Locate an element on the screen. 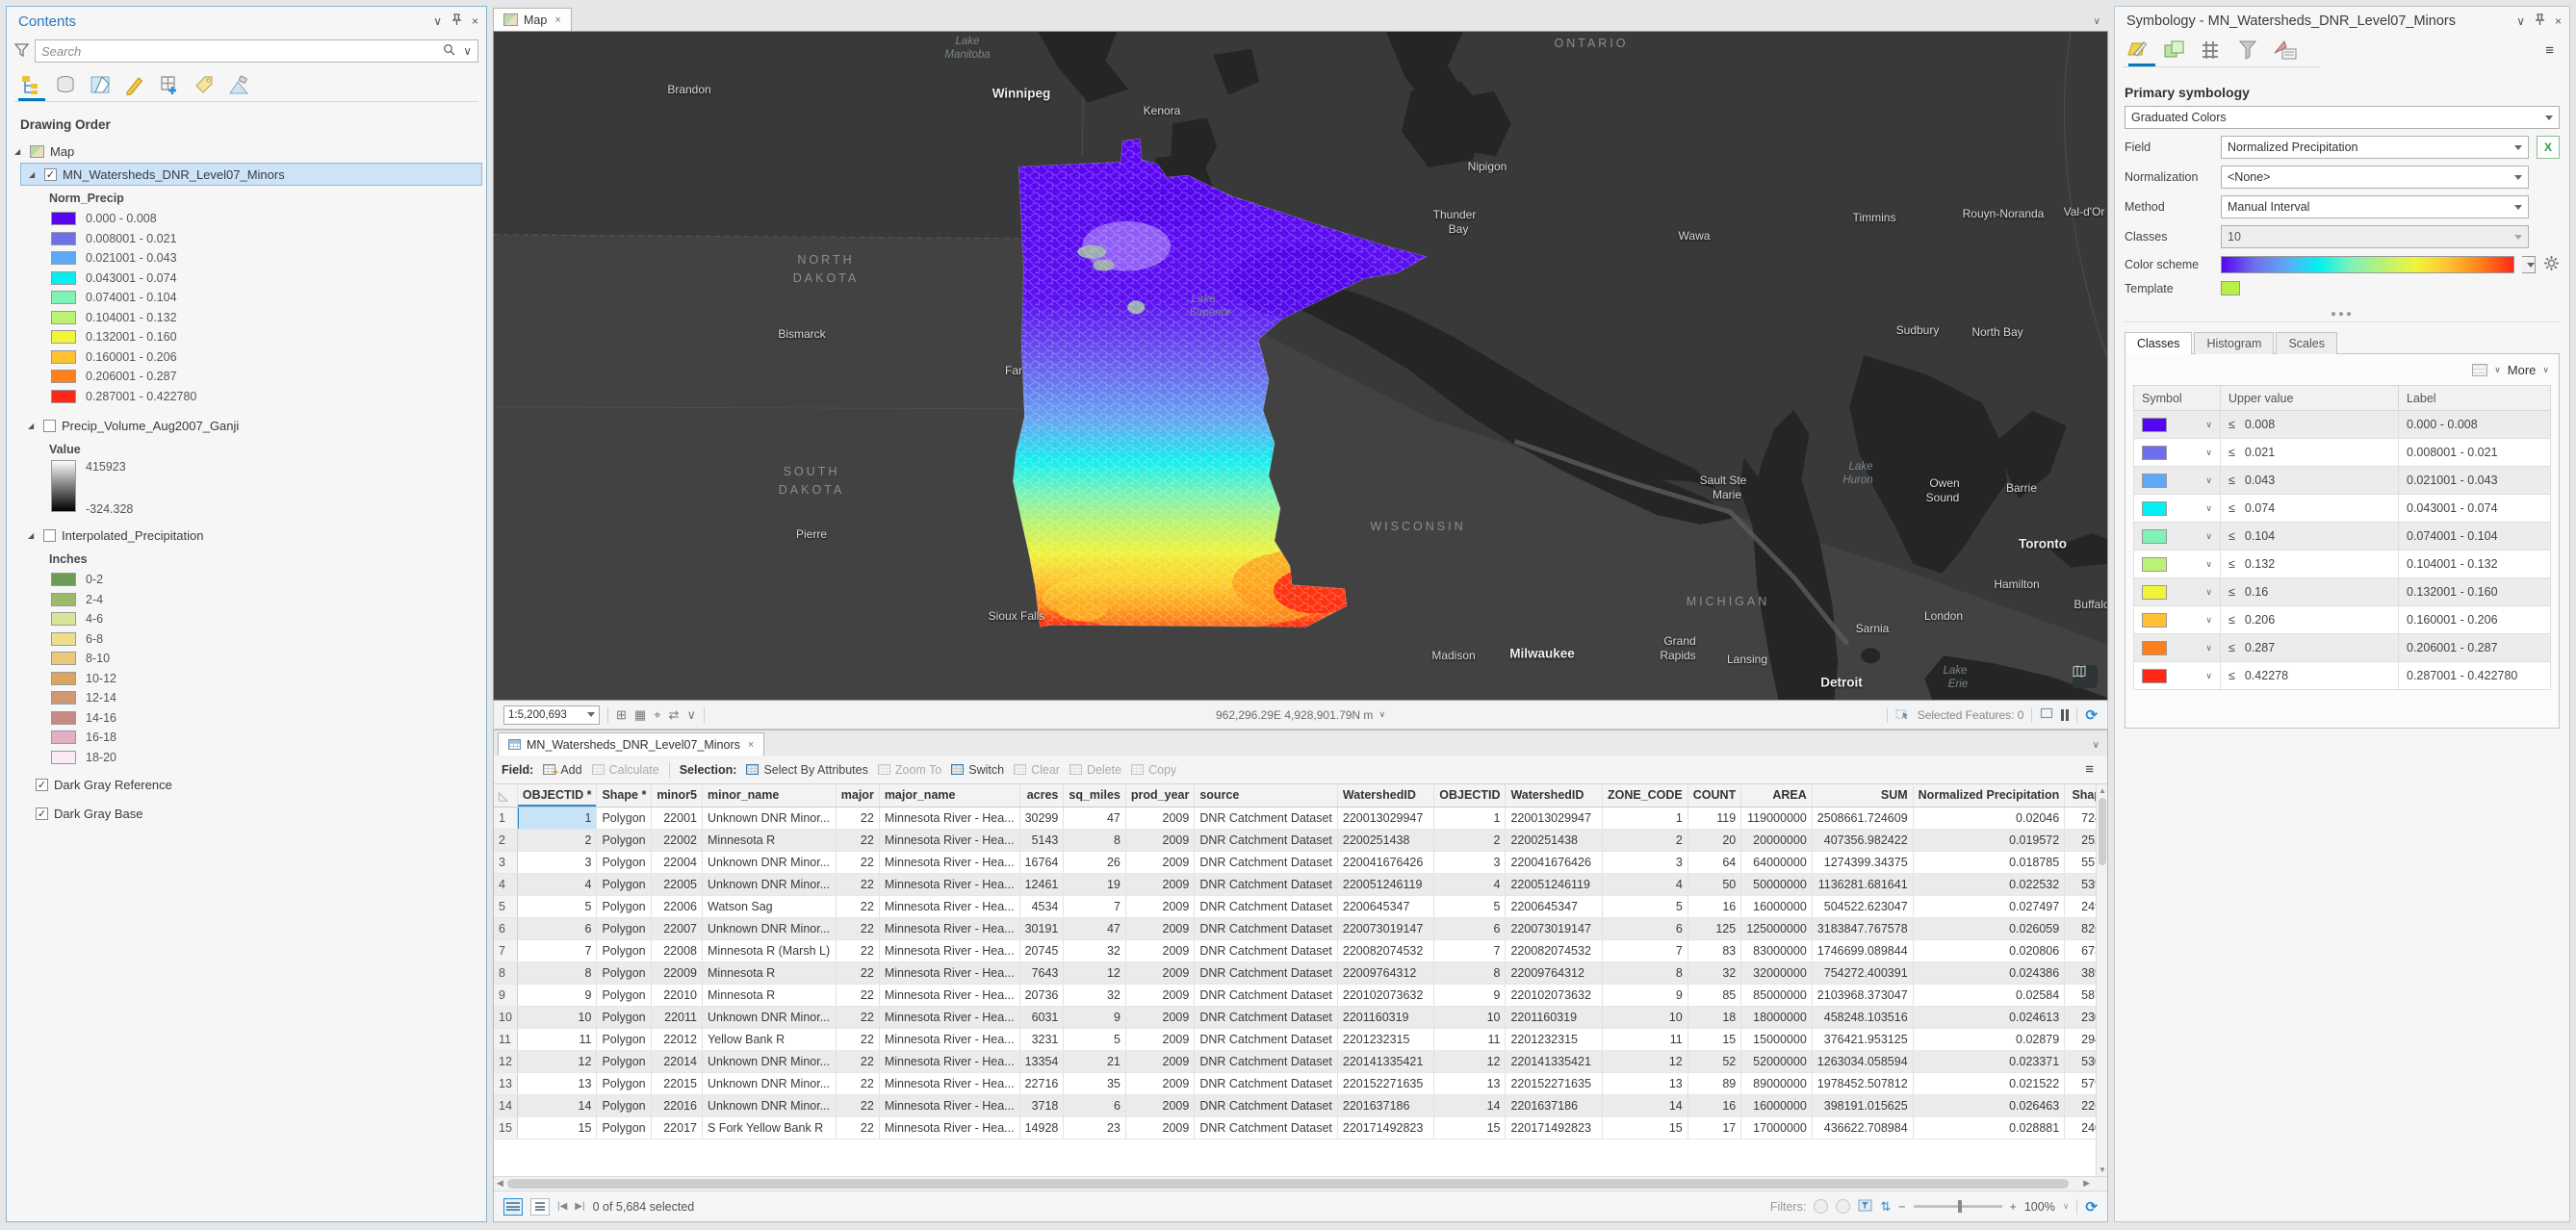 The width and height of the screenshot is (2576, 1230). table-cell: 19 is located at coordinates (1094, 884).